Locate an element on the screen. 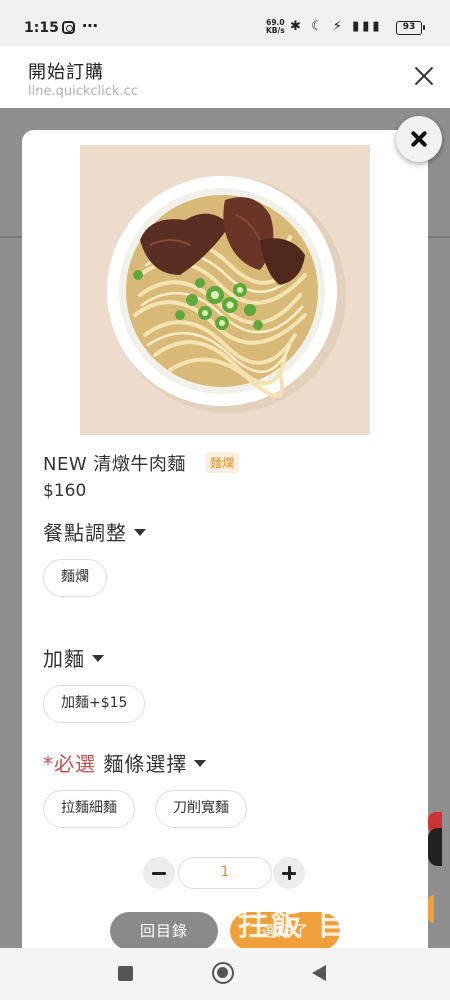  side-tab-orange is located at coordinates (431, 909).